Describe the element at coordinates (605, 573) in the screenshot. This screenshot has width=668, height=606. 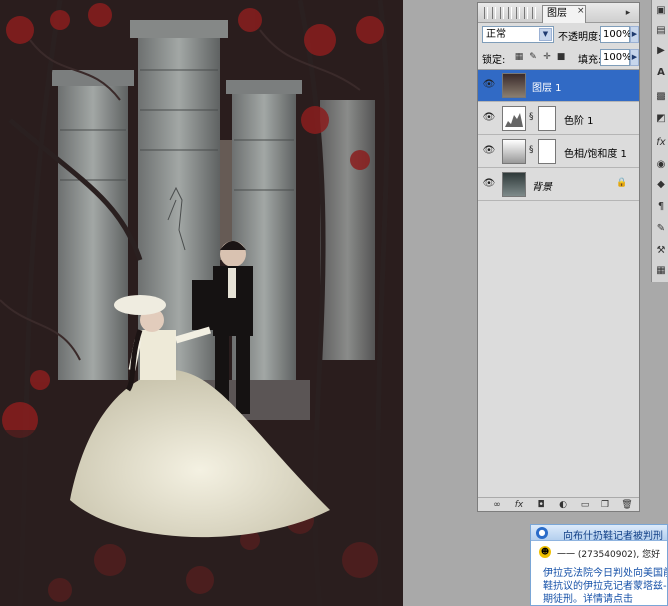
I see `qq-news-line: 伊拉克法院今日判处向美国前` at that location.